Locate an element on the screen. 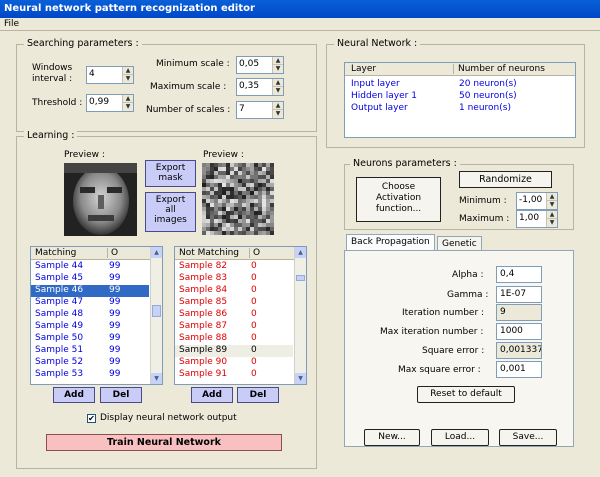  matching-scrollbar: ▲ ▼ is located at coordinates (156, 315).